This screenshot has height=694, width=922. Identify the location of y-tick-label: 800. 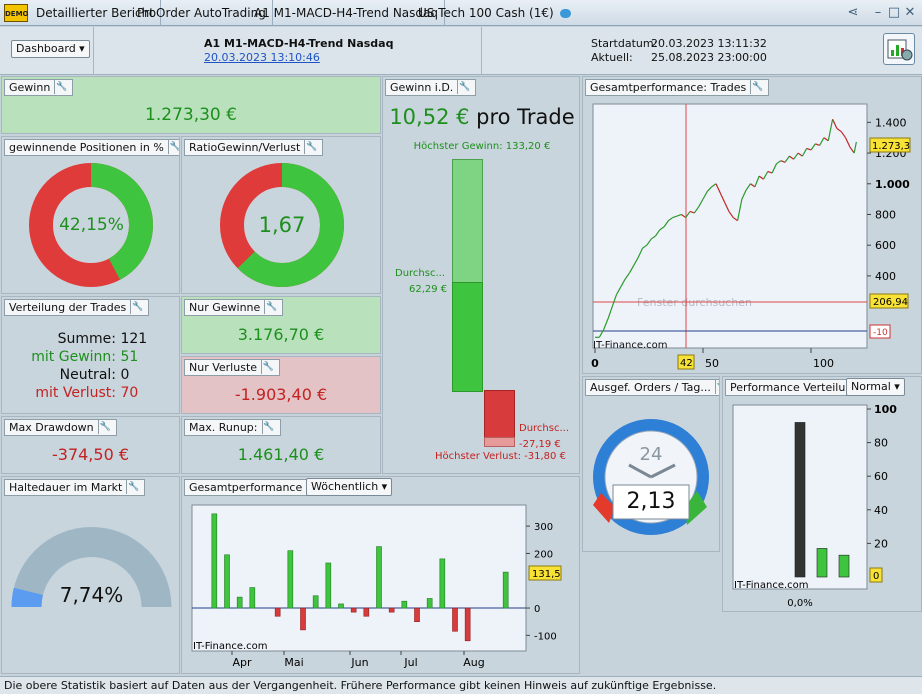
(885, 214).